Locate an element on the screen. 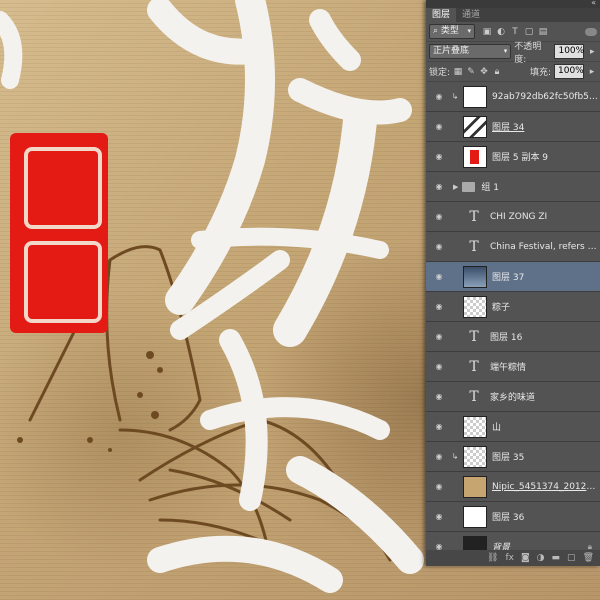 Image resolution: width=600 pixels, height=600 pixels. fill-label: 填充: is located at coordinates (540, 73).